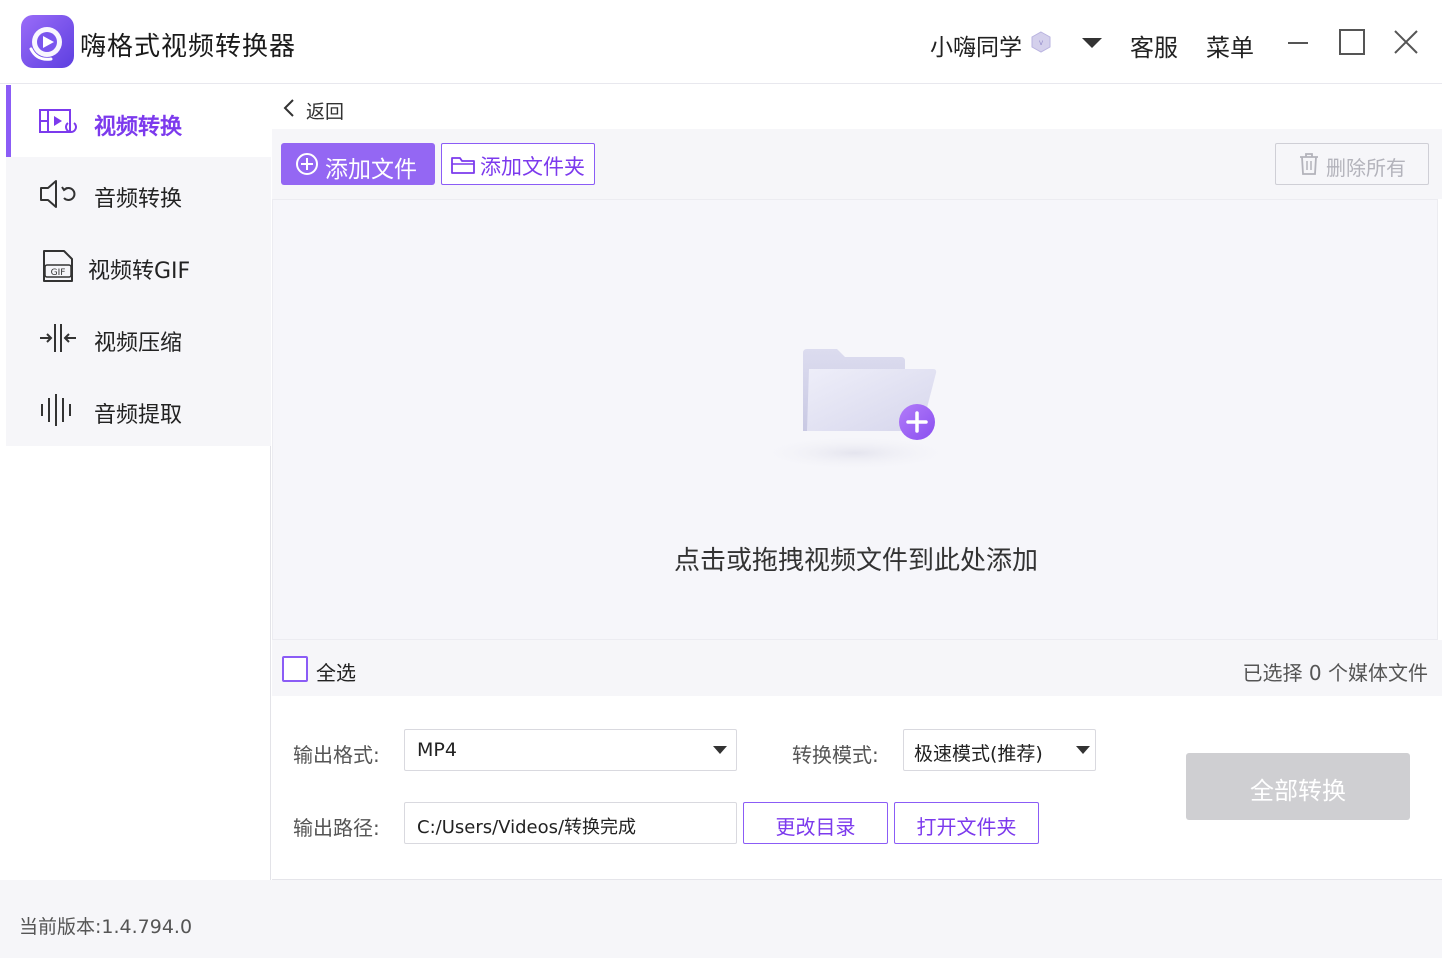 The height and width of the screenshot is (958, 1442). I want to click on gif-icon: GIF, so click(58, 266).